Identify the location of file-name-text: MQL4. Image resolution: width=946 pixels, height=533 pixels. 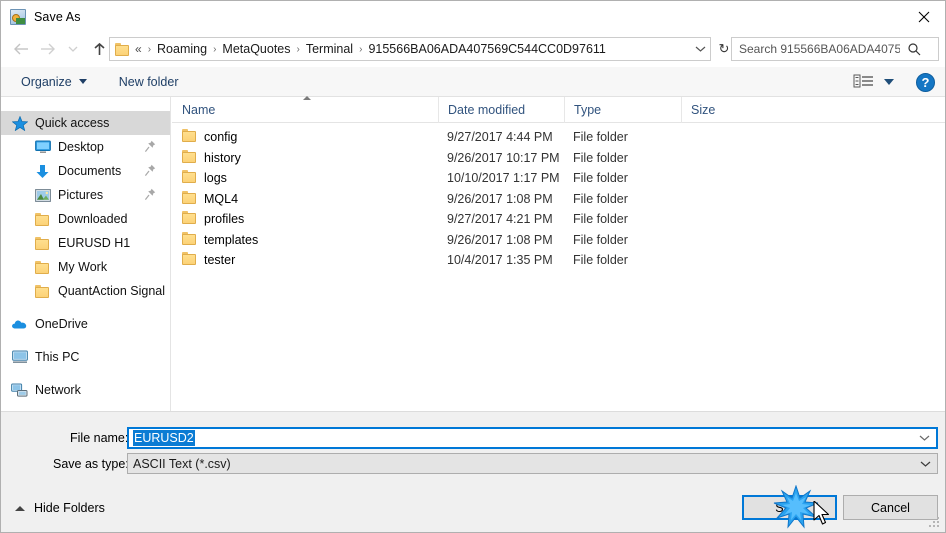
(221, 198).